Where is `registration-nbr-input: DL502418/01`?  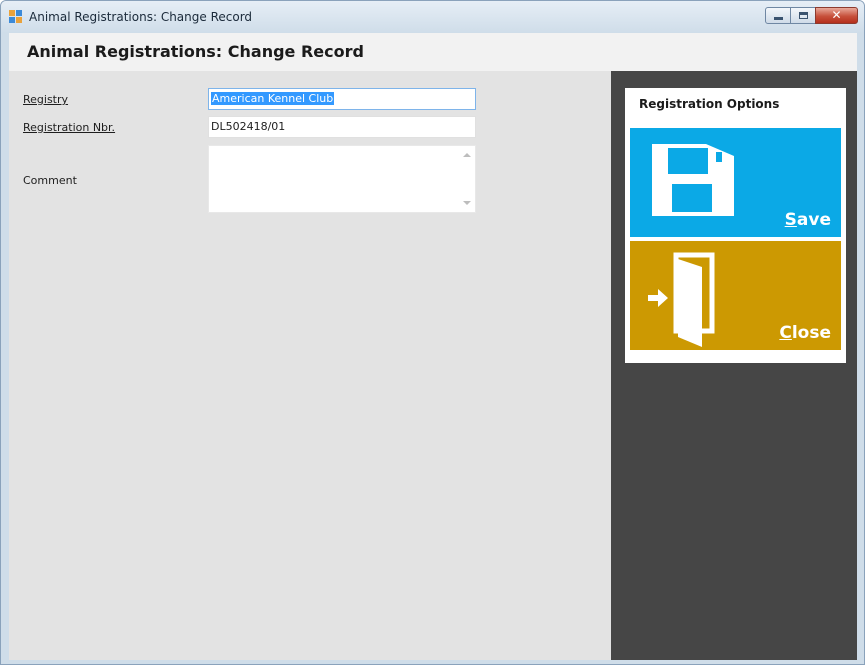 registration-nbr-input: DL502418/01 is located at coordinates (342, 127).